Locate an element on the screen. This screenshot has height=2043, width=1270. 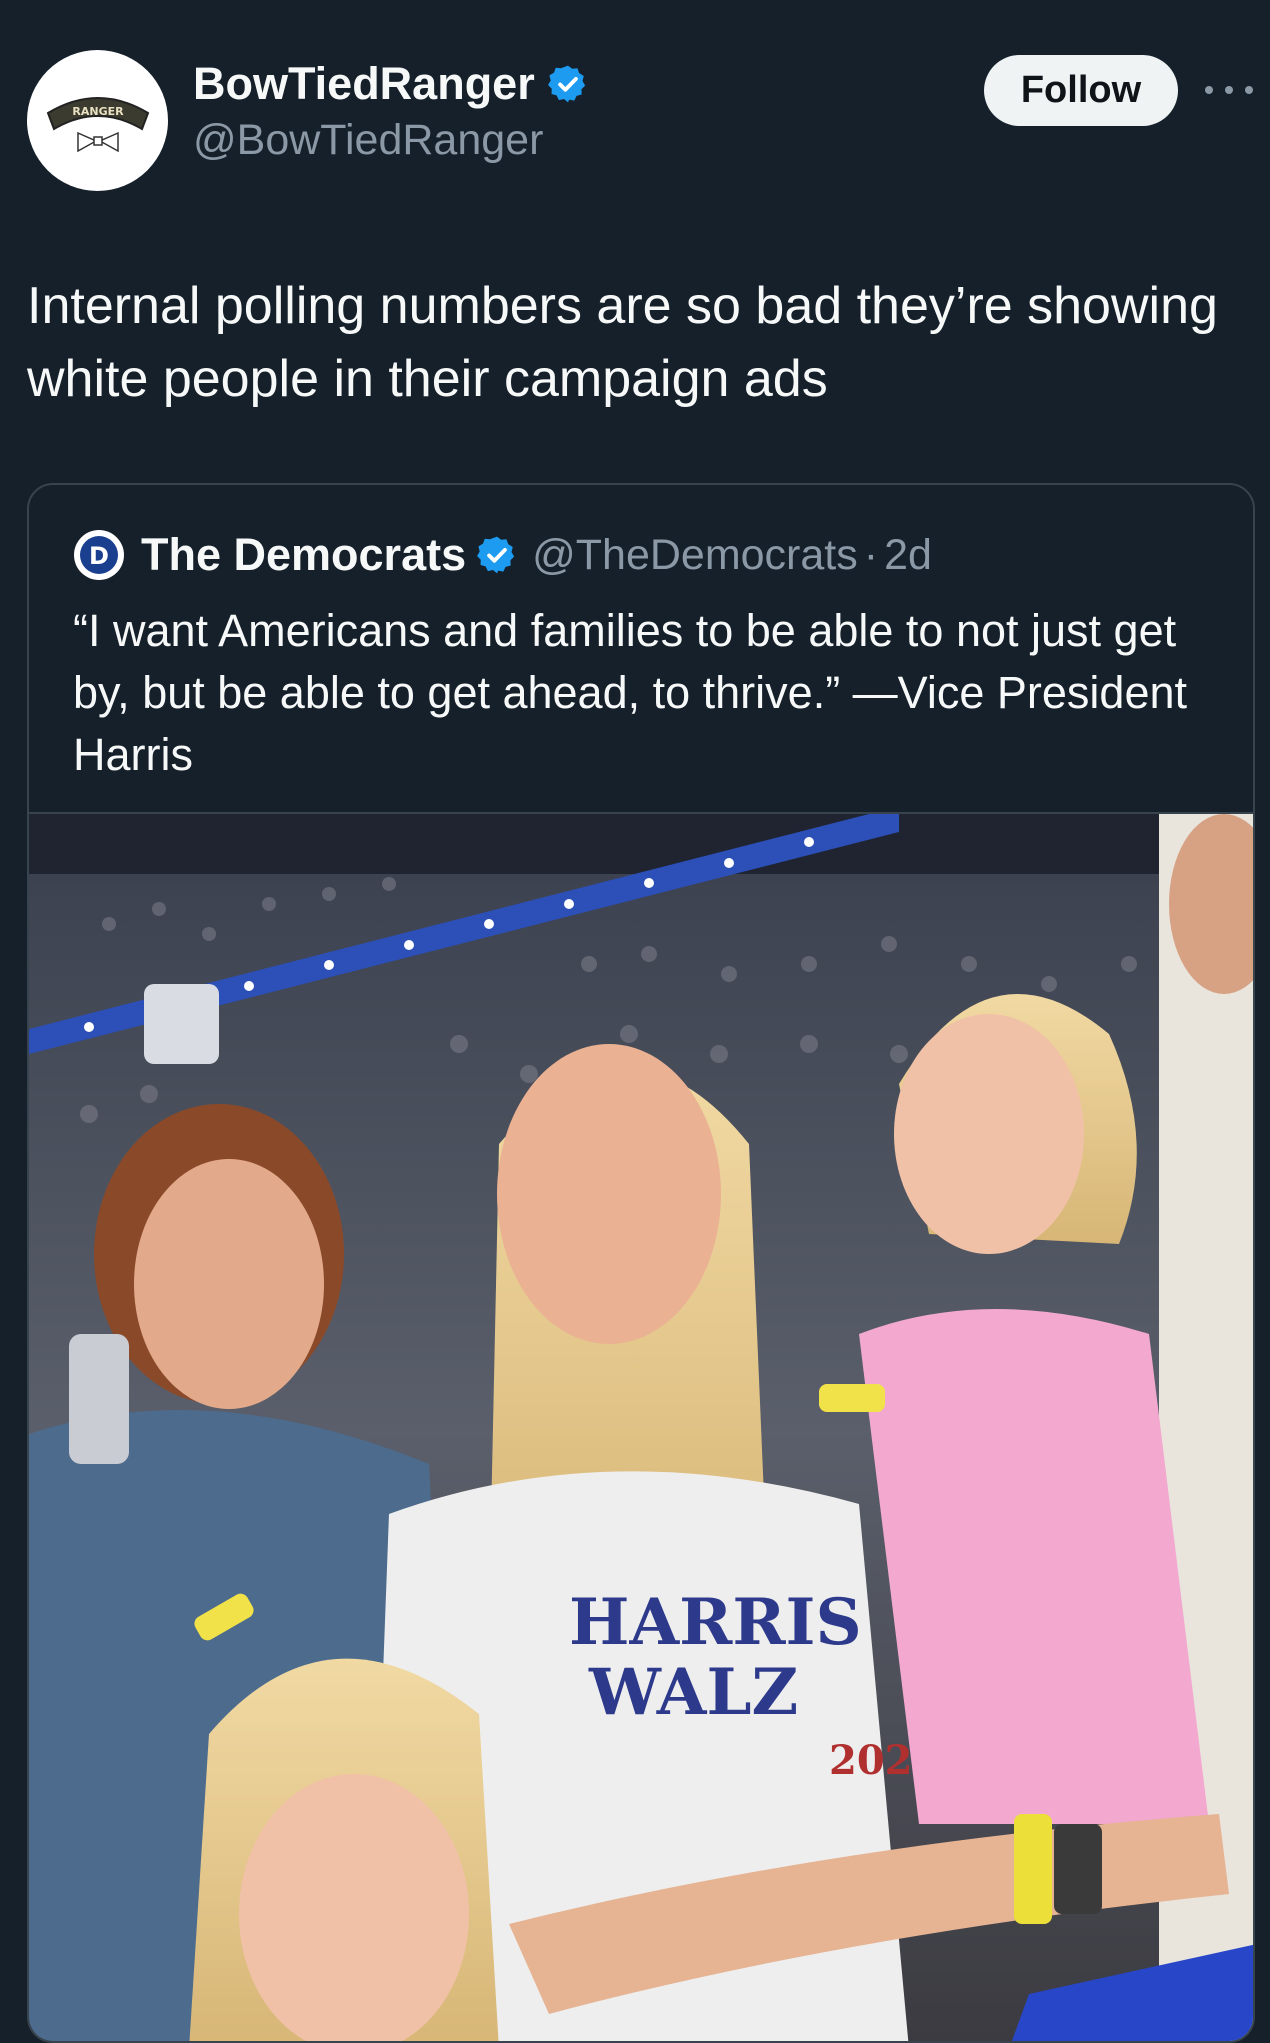
shirt-text-line-3: 202 is located at coordinates (871, 1760).